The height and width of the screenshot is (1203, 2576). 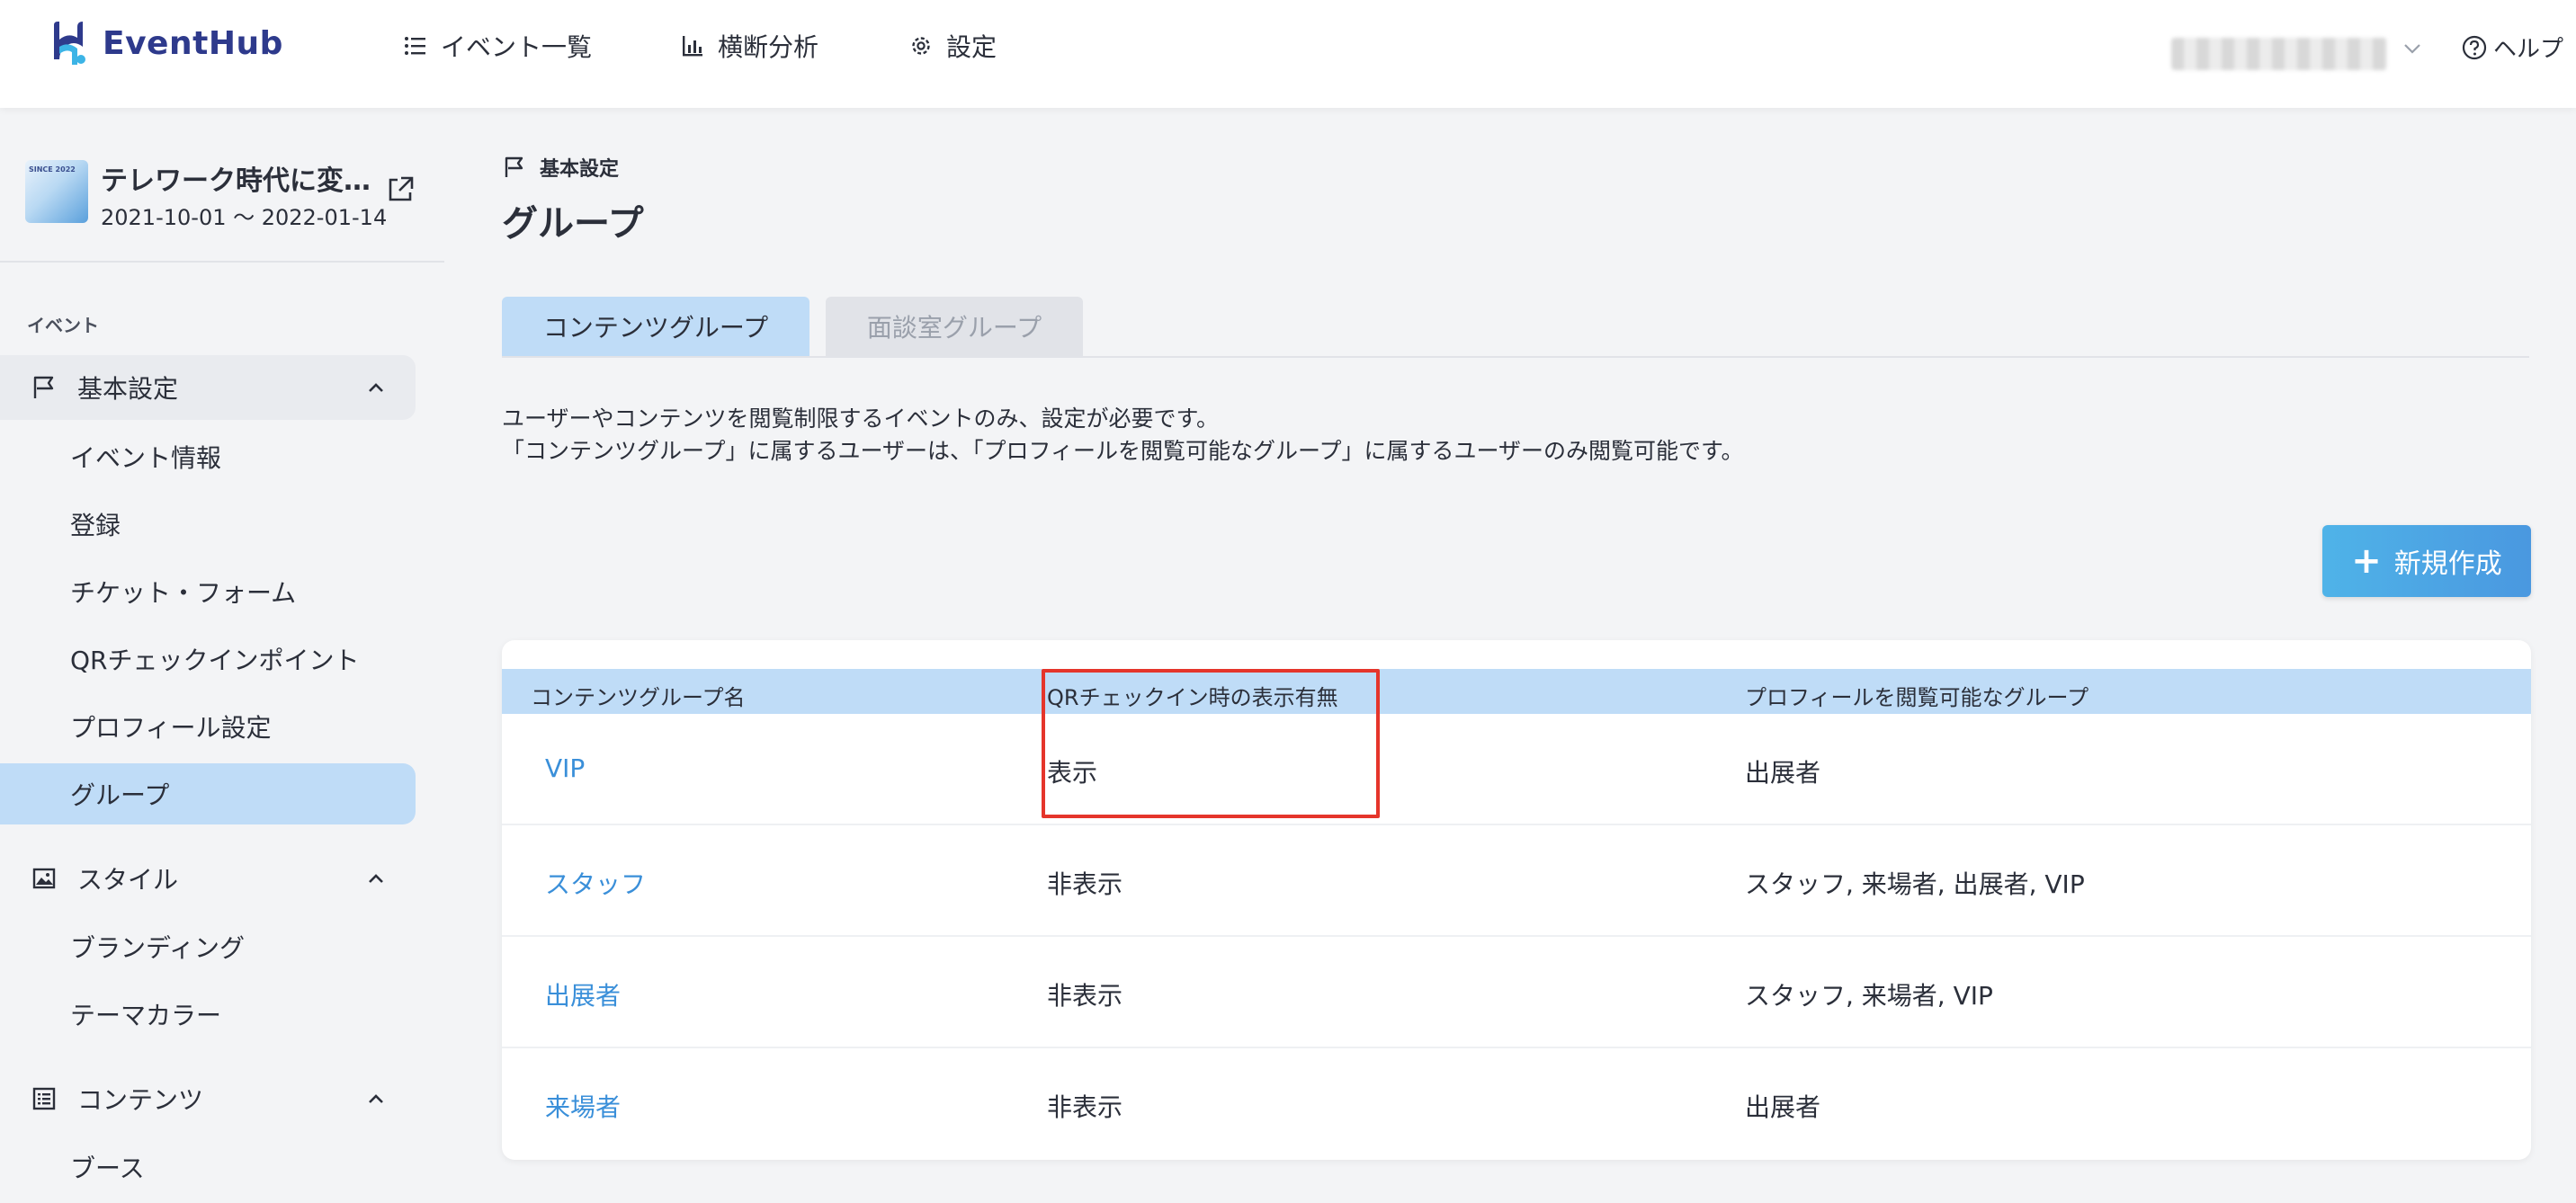 I want to click on tab-content-group: コンテンツグループ, so click(x=655, y=327).